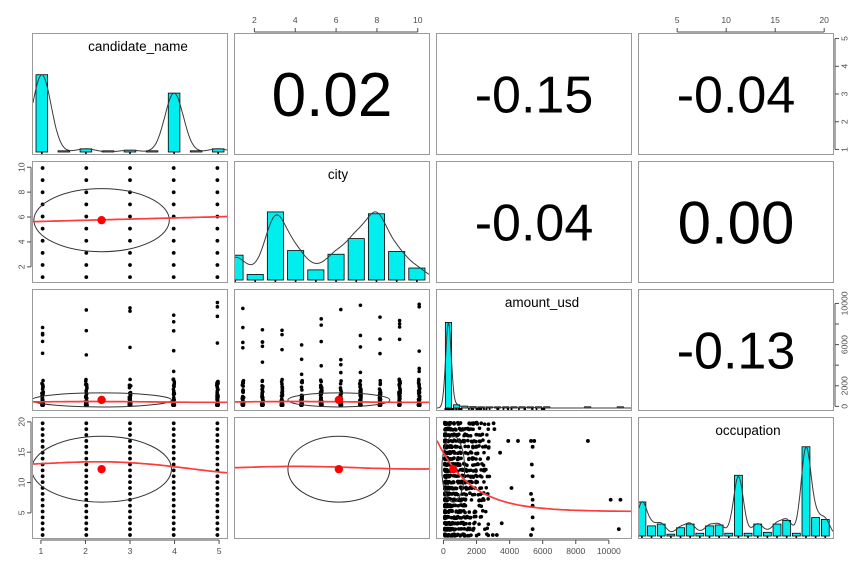  Describe the element at coordinates (21, 241) in the screenshot. I see `axis-tick-label: 4` at that location.